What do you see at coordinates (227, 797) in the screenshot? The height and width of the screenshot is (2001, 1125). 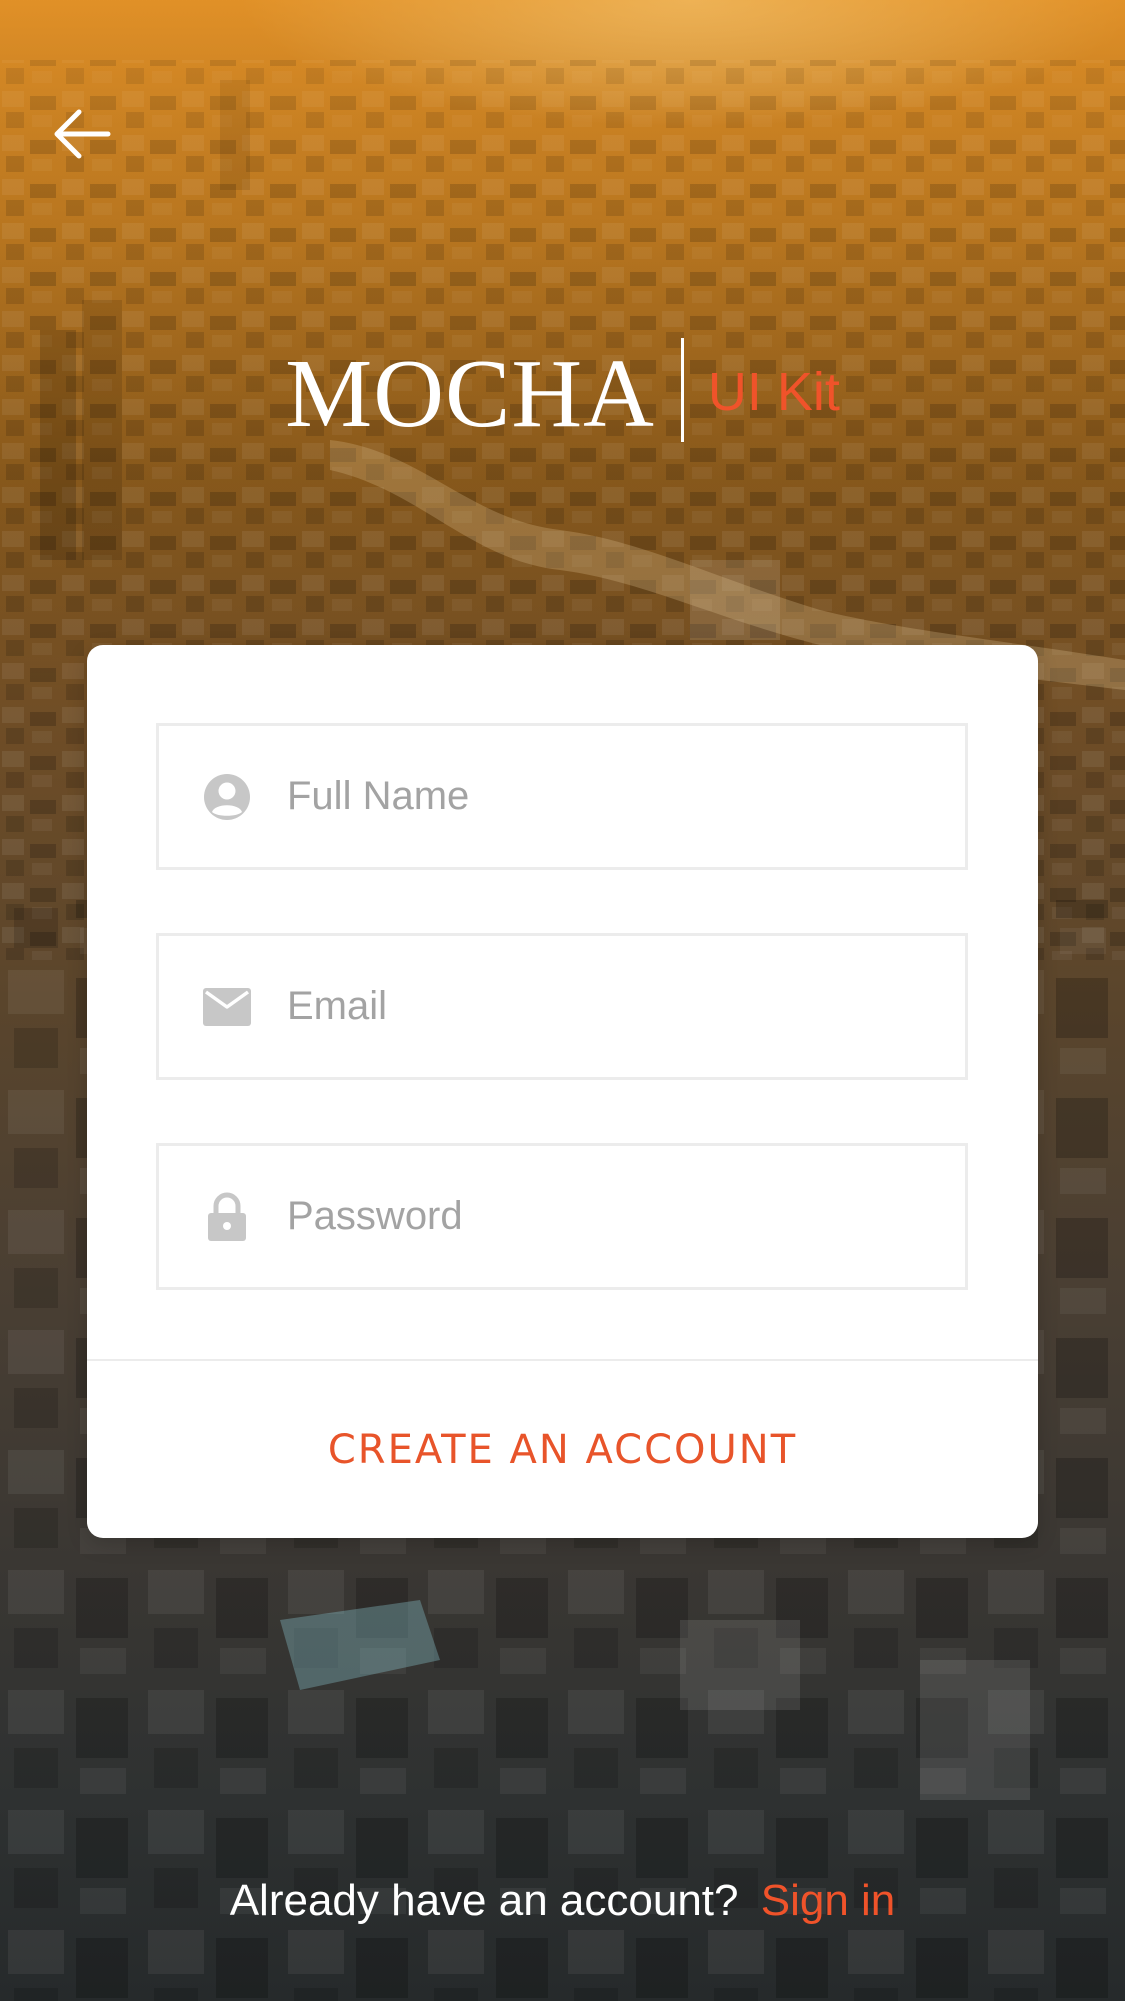 I see `user-icon` at bounding box center [227, 797].